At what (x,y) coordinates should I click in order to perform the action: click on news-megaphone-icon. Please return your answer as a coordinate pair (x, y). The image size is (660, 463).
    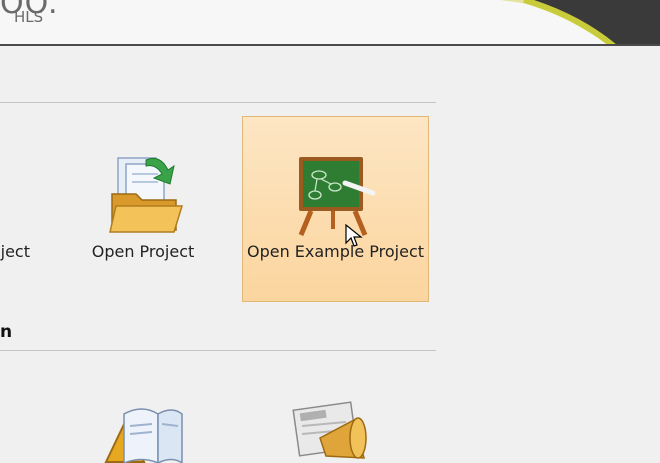
    Looking at the image, I should click on (333, 430).